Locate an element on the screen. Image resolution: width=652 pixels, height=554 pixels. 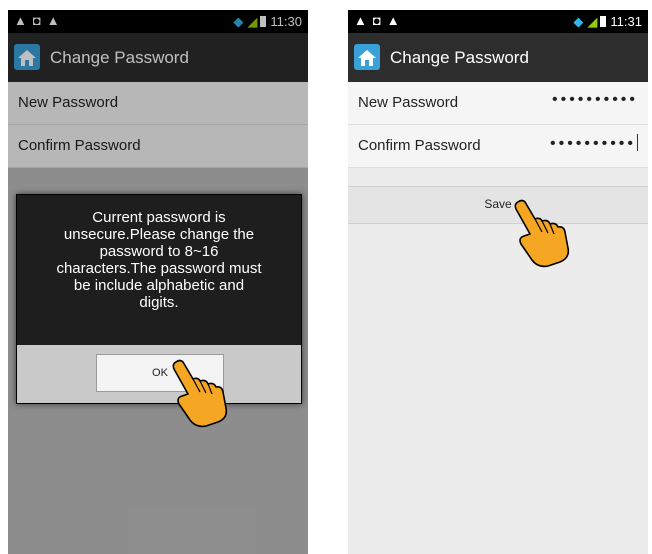
text-cursor is located at coordinates (637, 142).